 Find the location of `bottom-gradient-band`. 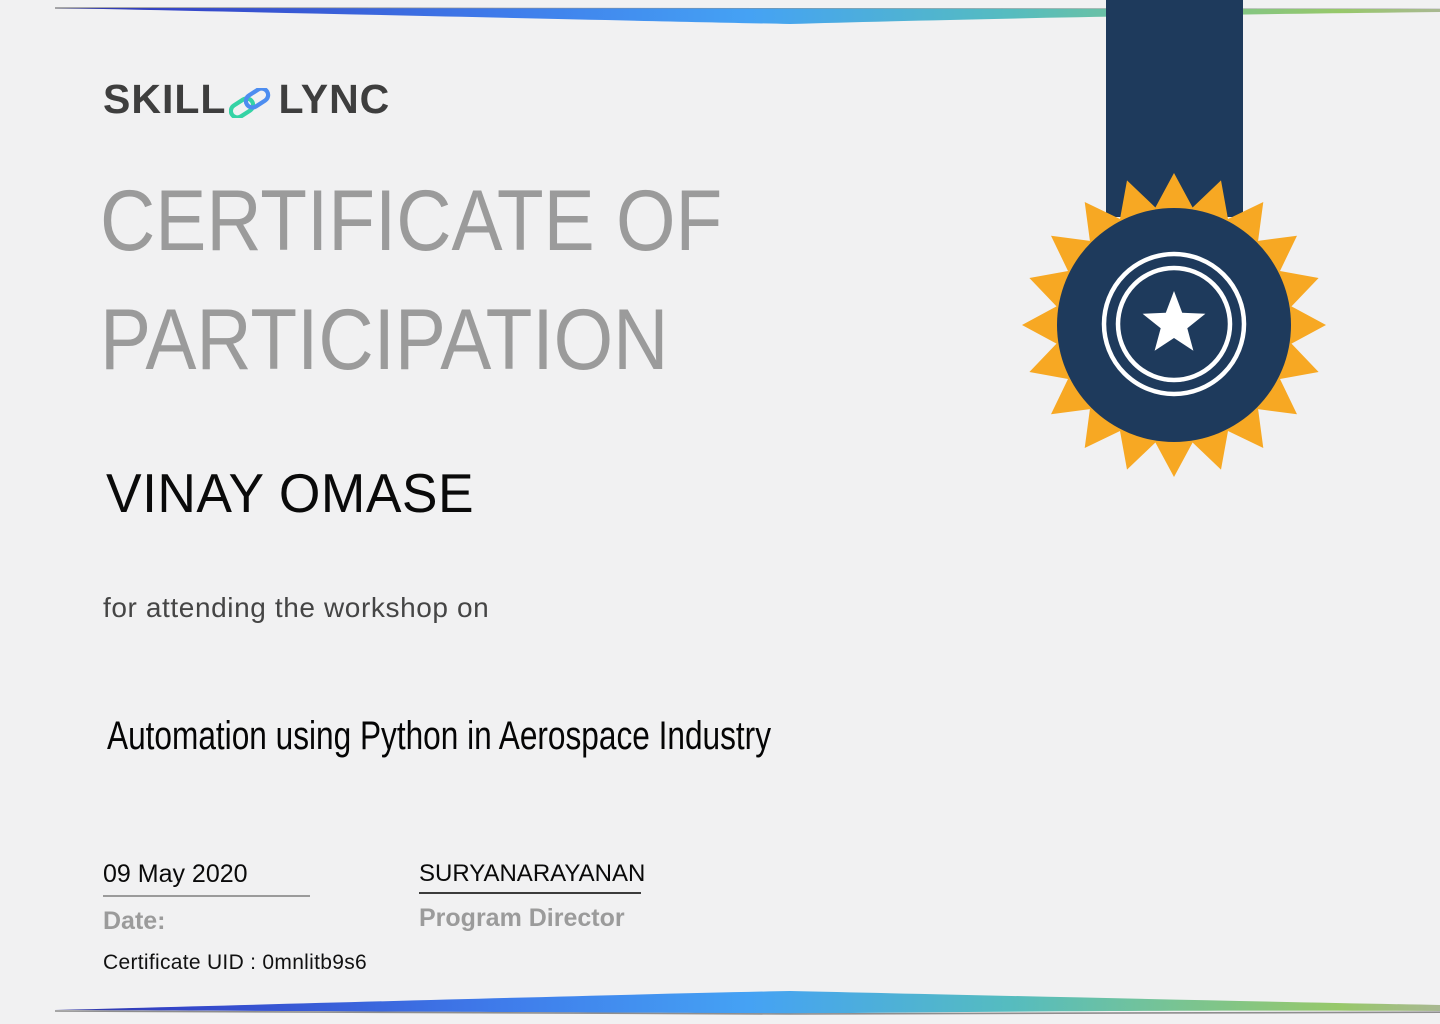

bottom-gradient-band is located at coordinates (747, 1003).